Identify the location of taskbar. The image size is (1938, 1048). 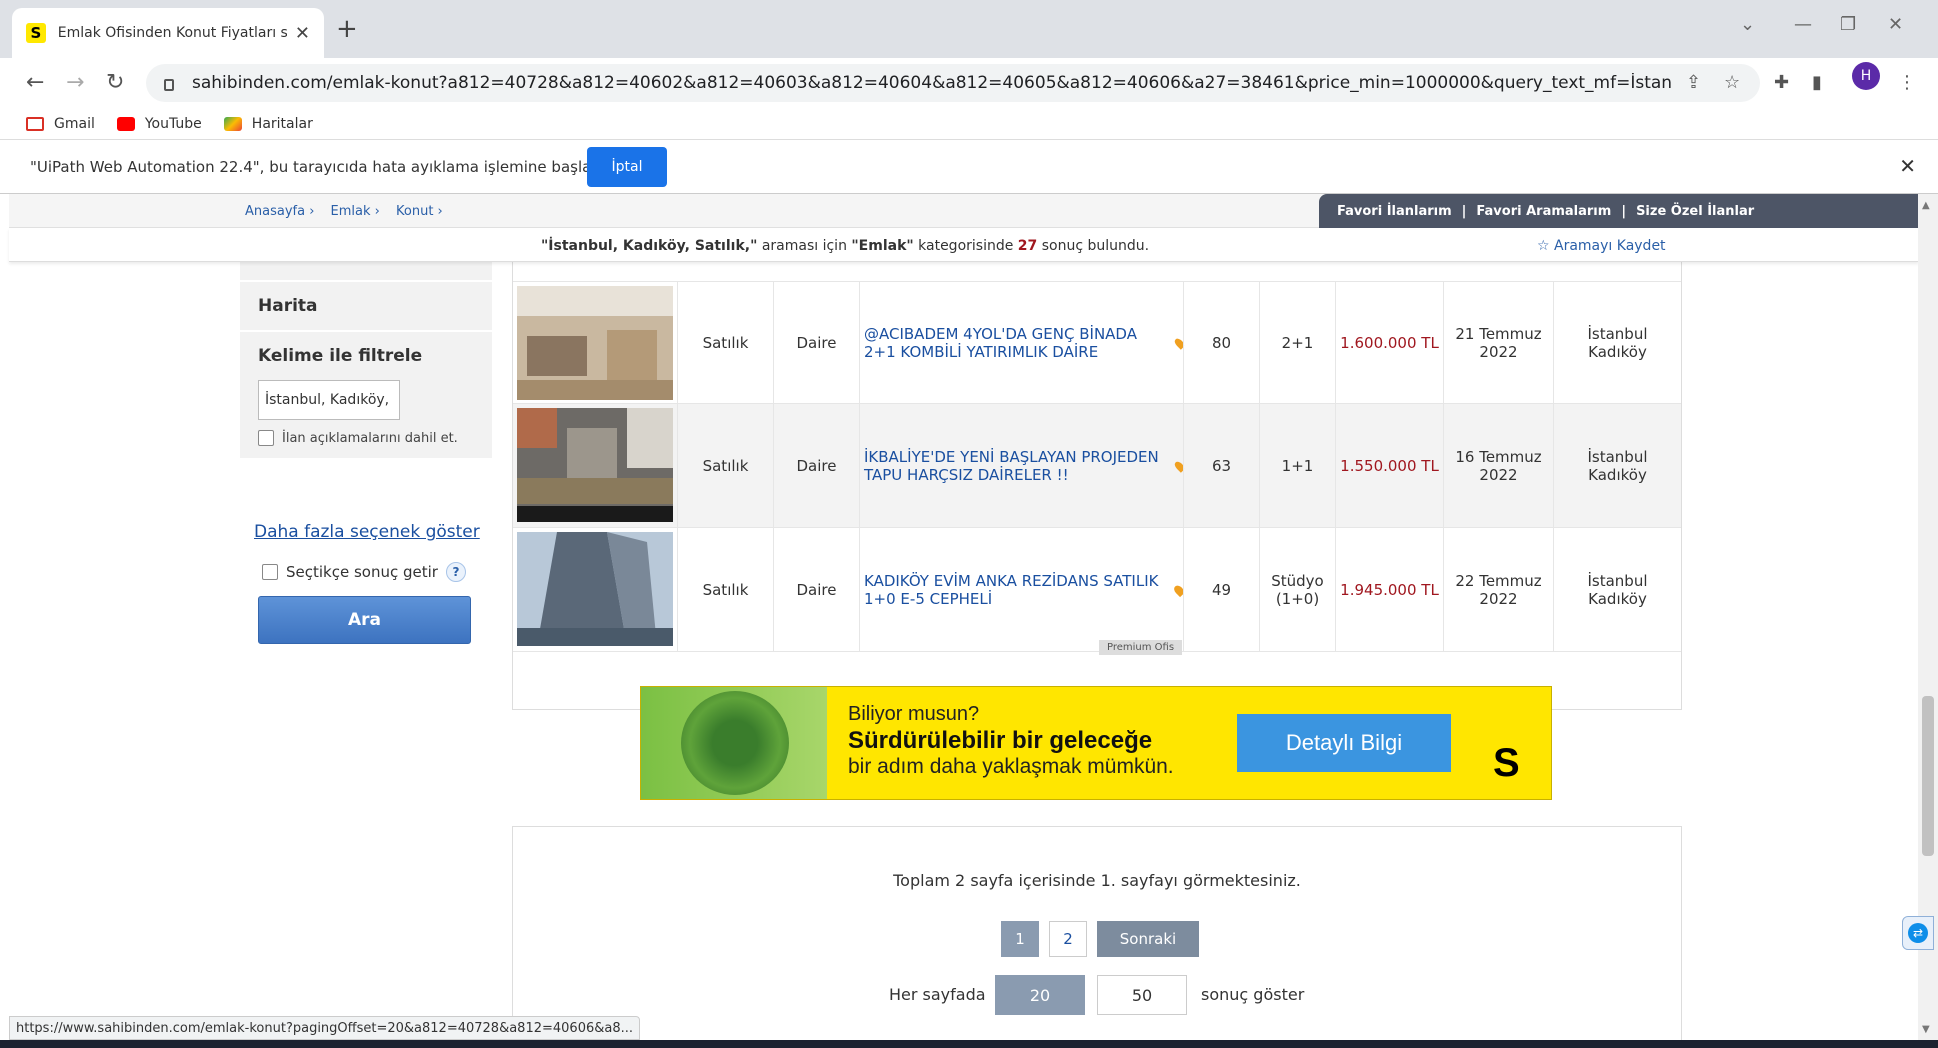
(969, 1044).